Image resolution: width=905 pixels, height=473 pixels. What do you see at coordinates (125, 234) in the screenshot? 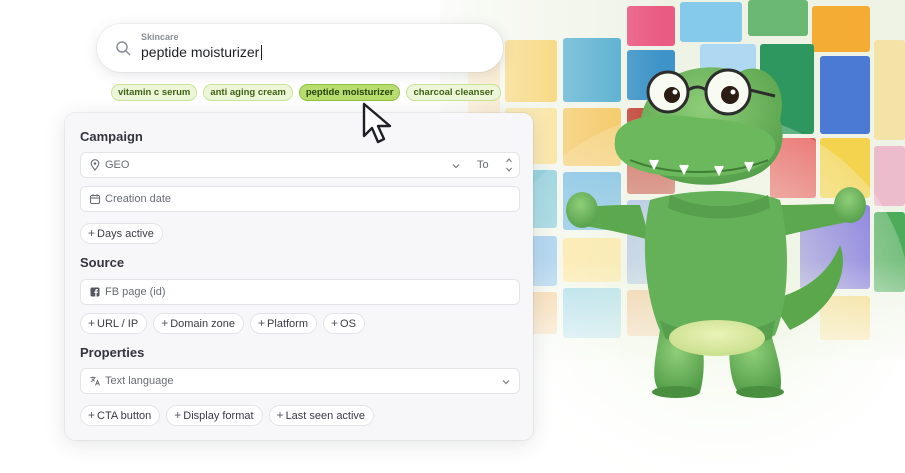
I see `add-filter-label: Days active` at bounding box center [125, 234].